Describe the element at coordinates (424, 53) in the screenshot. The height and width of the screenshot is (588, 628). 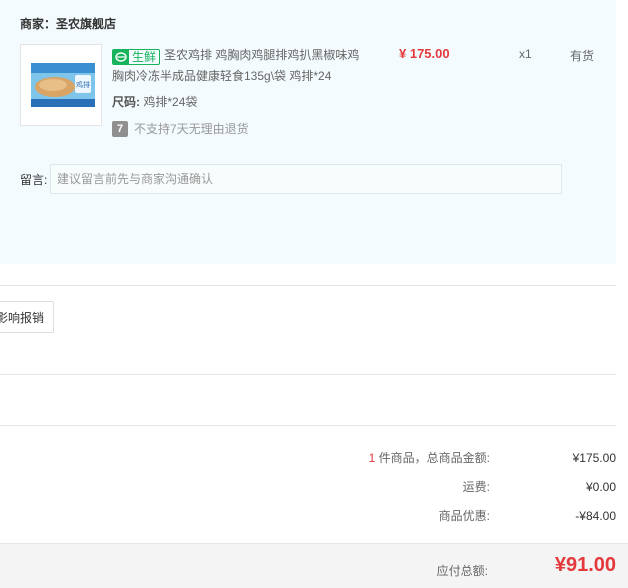
I see `product-price: ¥ 175.00` at that location.